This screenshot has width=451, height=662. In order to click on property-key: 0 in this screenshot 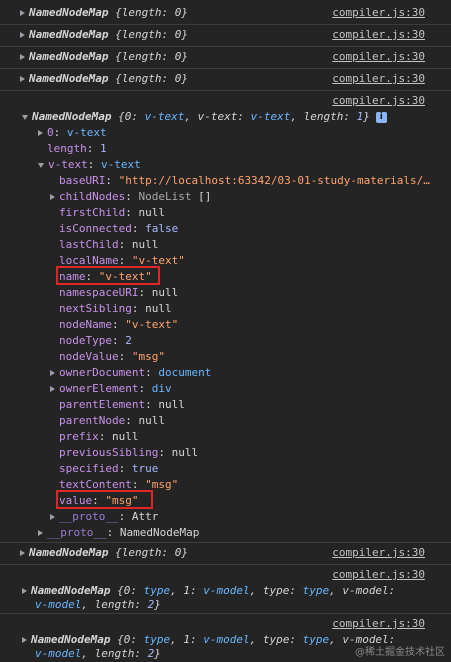, I will do `click(50, 132)`.